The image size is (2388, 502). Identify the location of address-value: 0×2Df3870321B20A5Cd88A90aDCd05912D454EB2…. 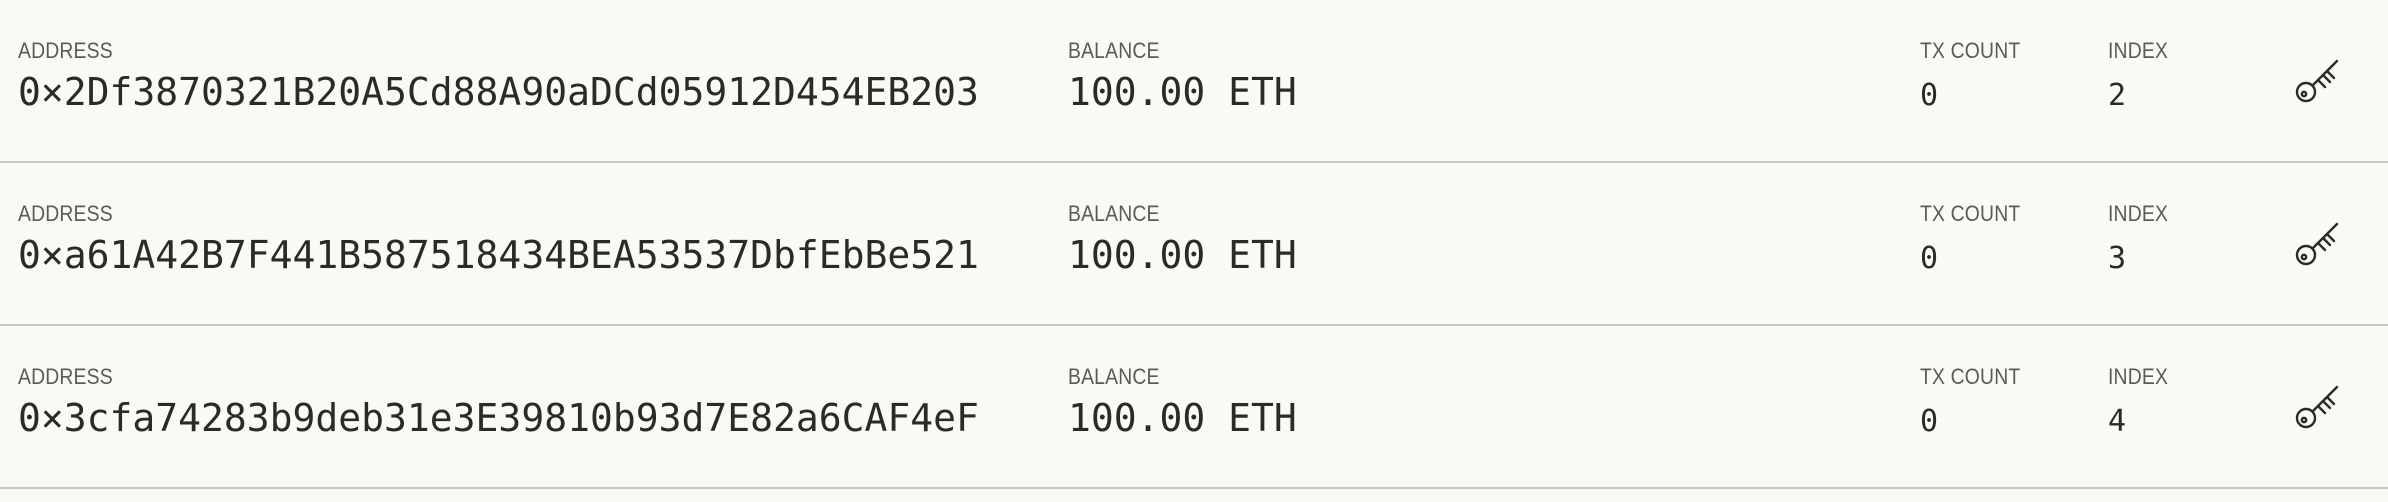
(498, 92).